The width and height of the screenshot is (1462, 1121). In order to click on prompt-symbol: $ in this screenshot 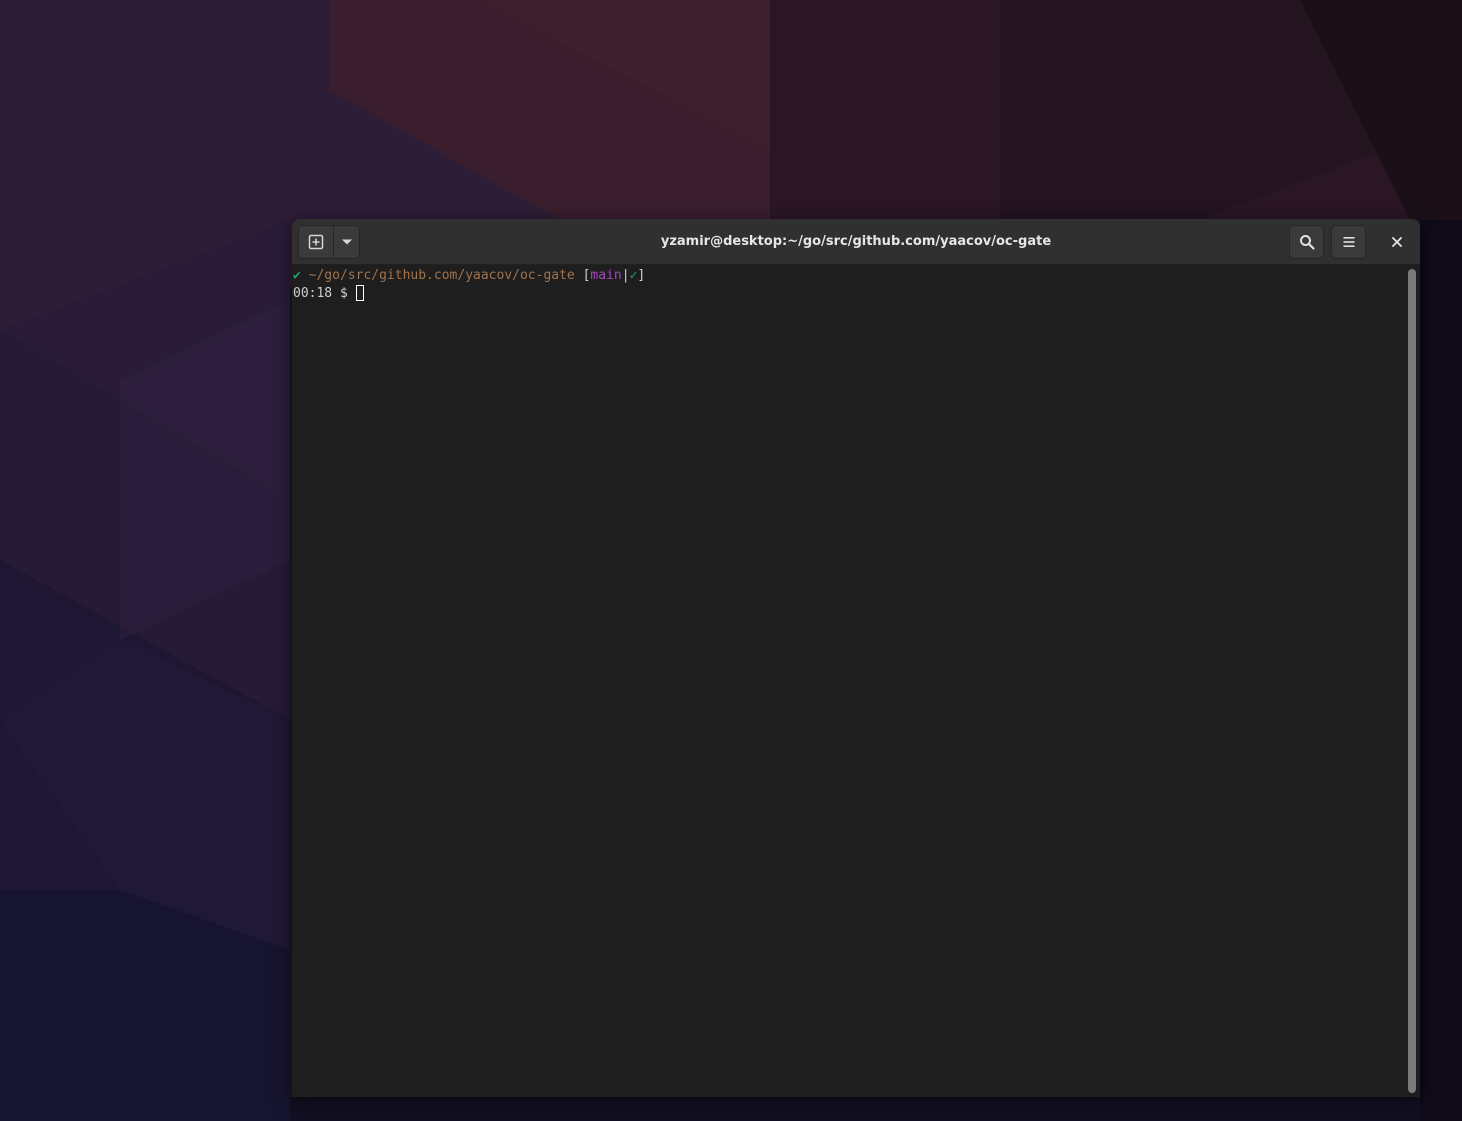, I will do `click(343, 293)`.